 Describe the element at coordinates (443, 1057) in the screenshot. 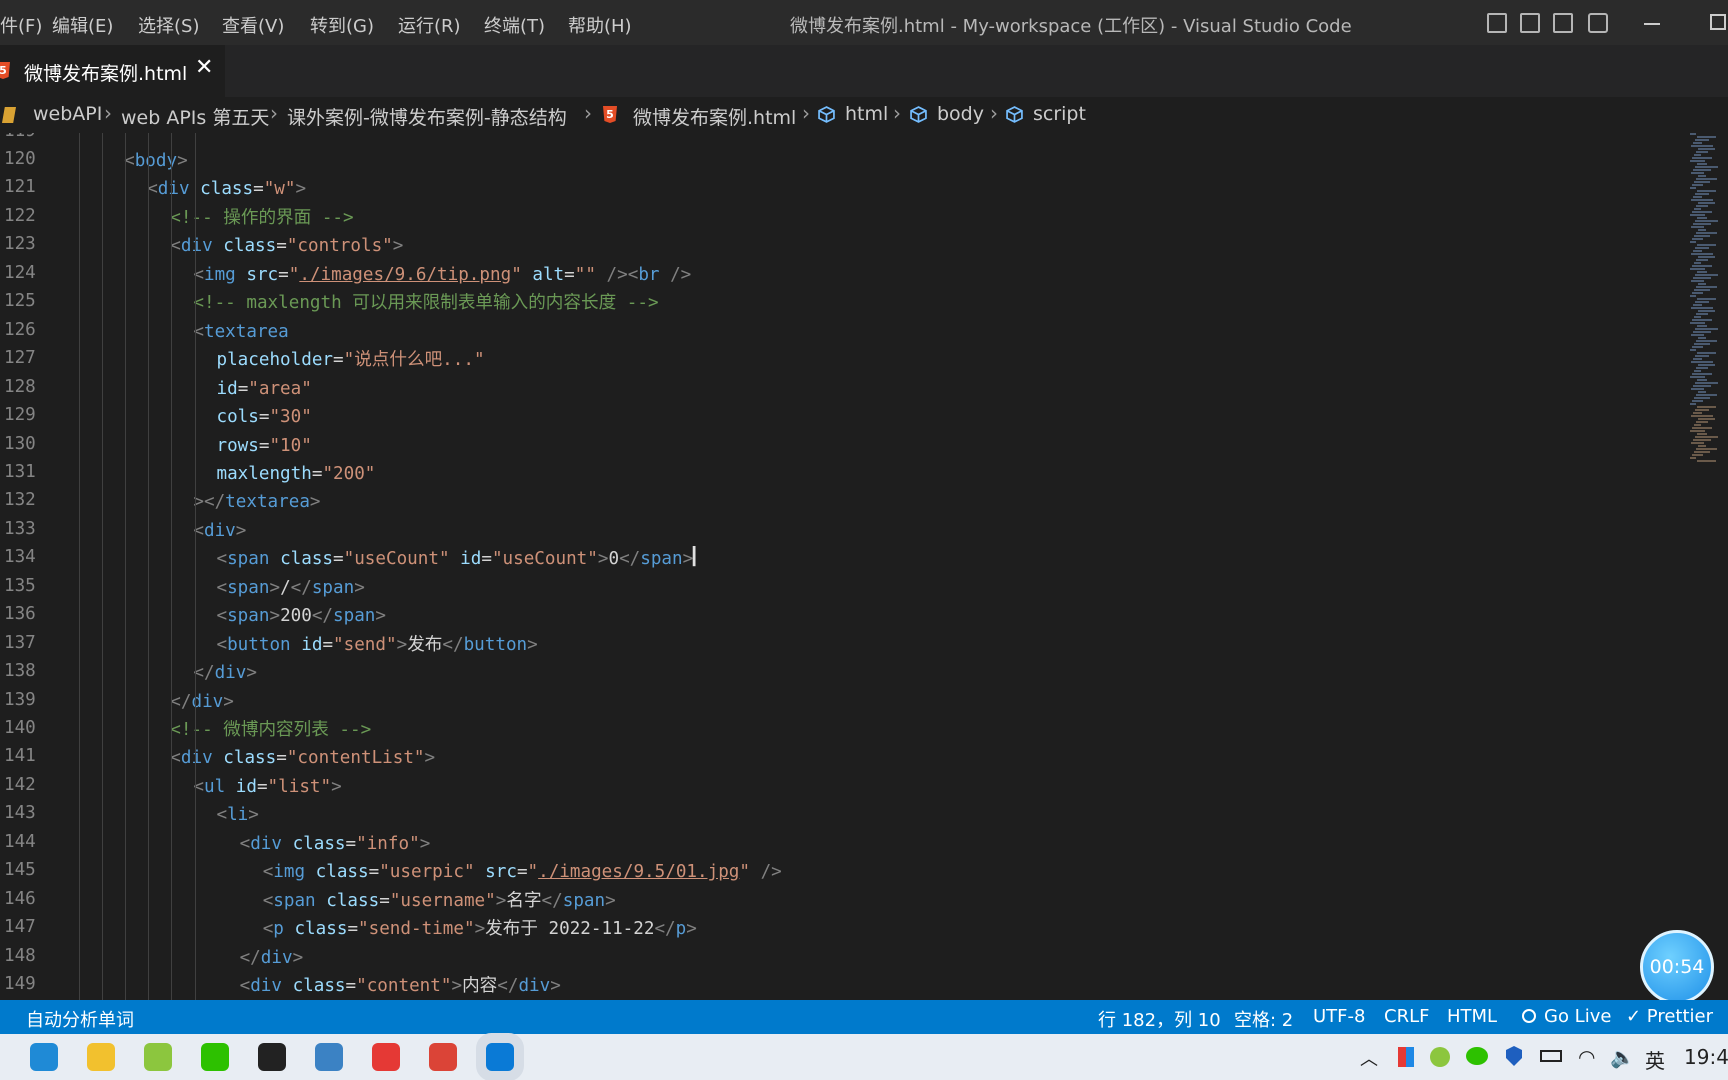

I see `chrome-icon` at that location.